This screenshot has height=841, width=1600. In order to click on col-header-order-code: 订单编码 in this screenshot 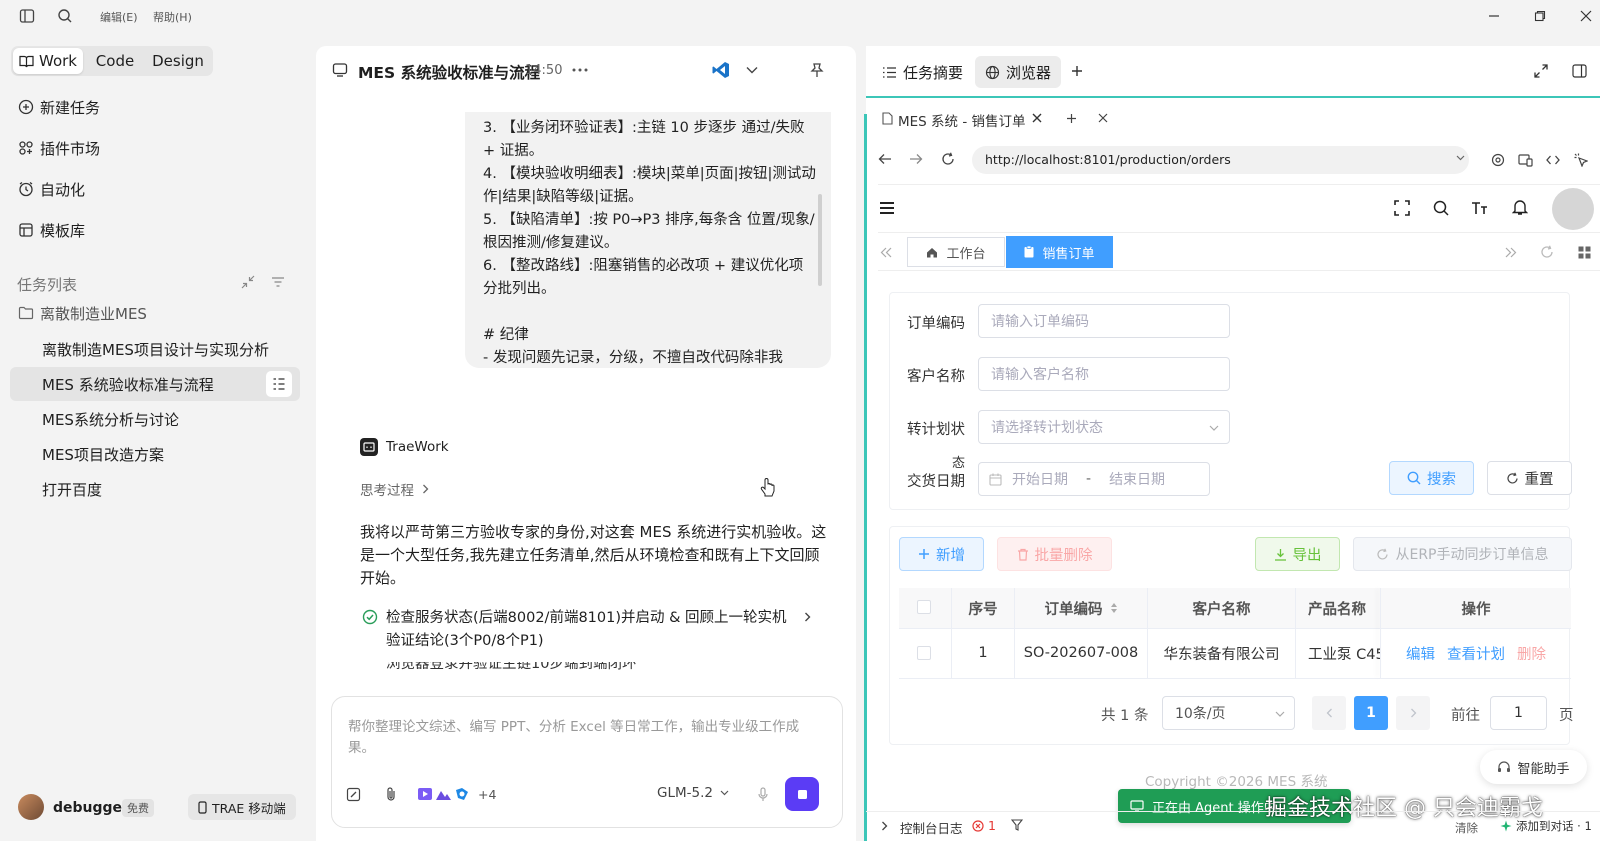, I will do `click(1081, 608)`.